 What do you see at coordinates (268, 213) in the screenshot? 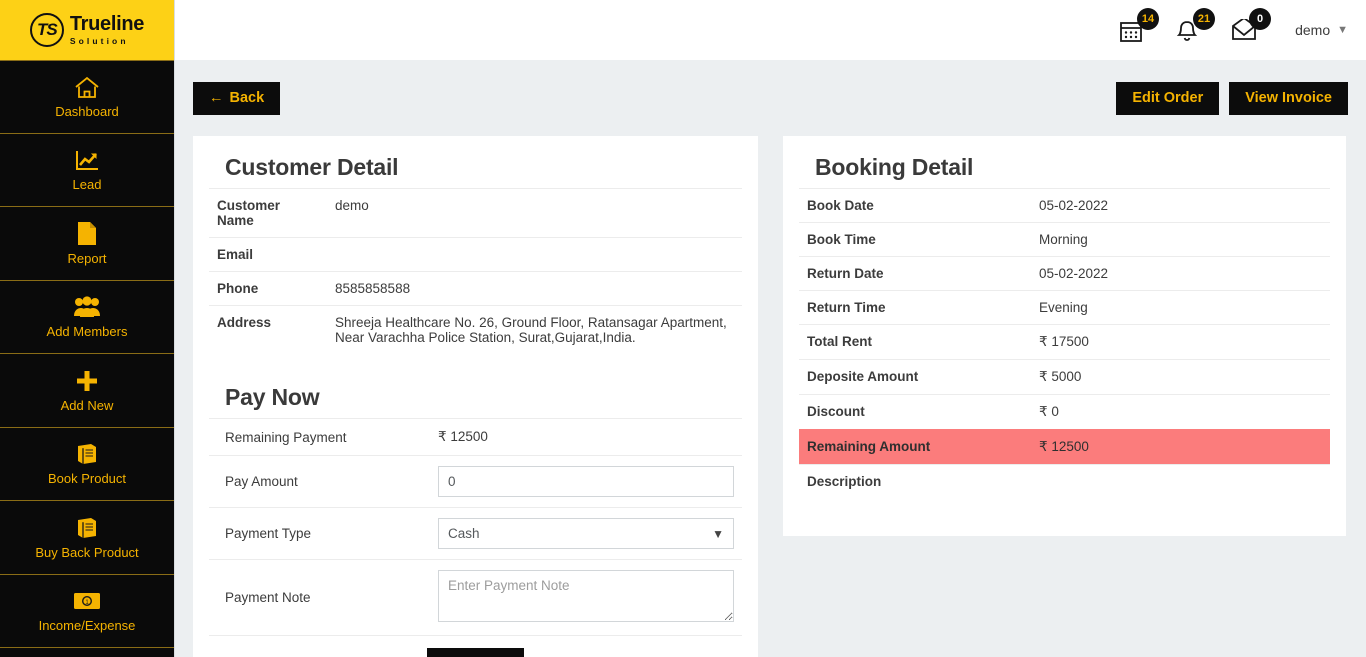
I see `row-label: Customer Name` at bounding box center [268, 213].